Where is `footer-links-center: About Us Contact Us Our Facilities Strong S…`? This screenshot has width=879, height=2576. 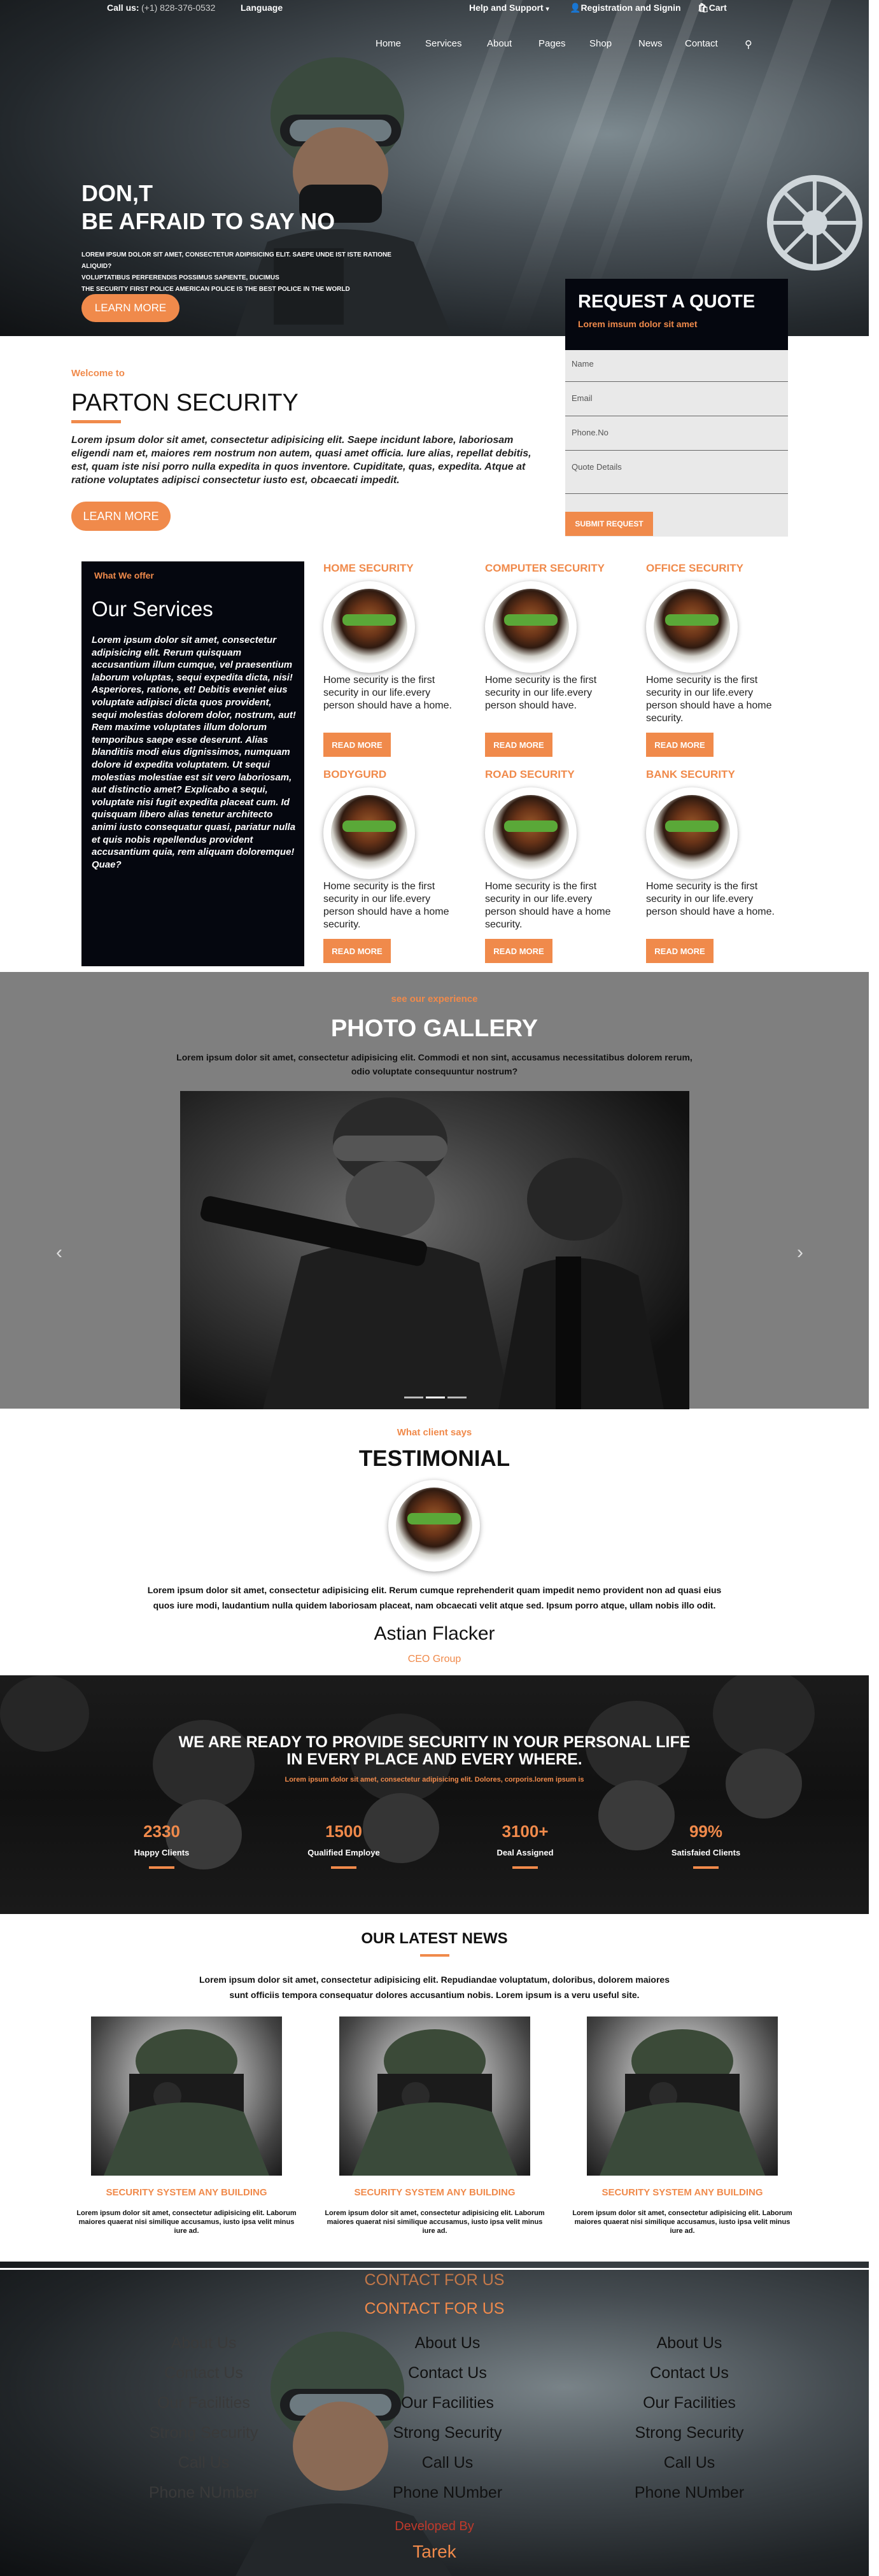
footer-links-center: About Us Contact Us Our Facilities Strong S… is located at coordinates (448, 2418).